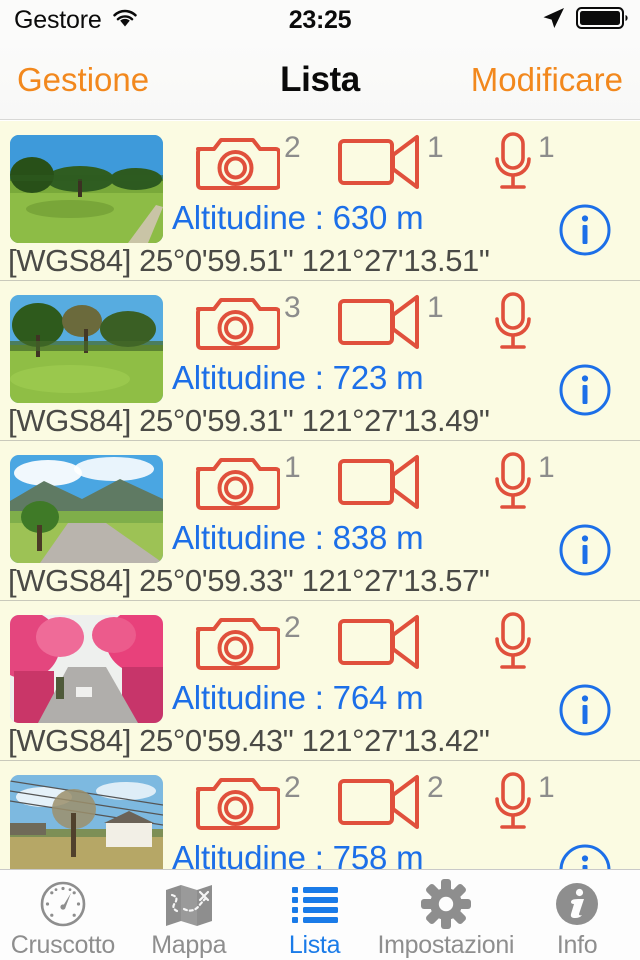  I want to click on tab-label: Impostazioni, so click(446, 945).